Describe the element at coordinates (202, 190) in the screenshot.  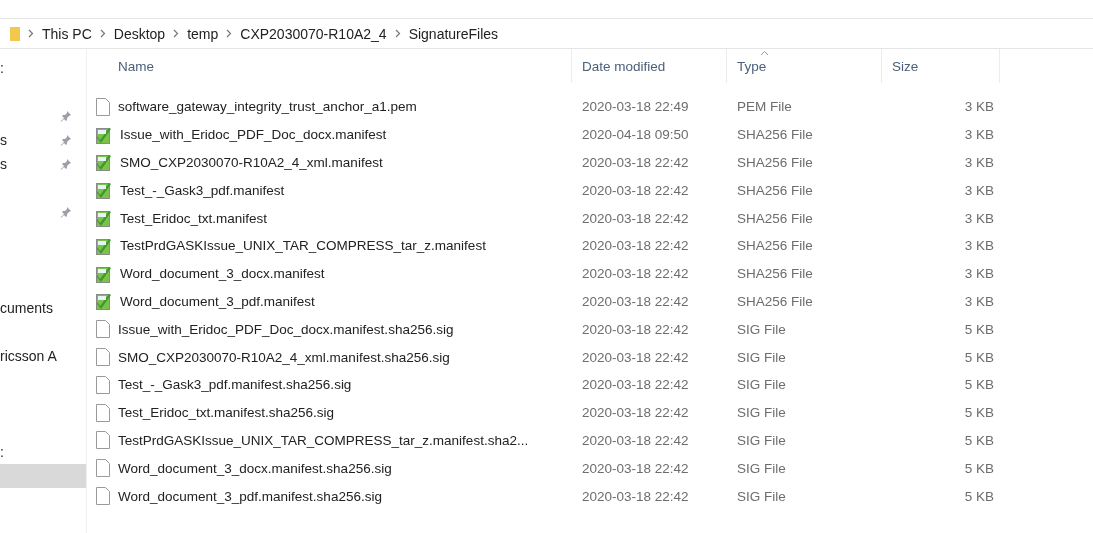
I see `file-name: Test_-_Gask3_pdf.manifest` at that location.